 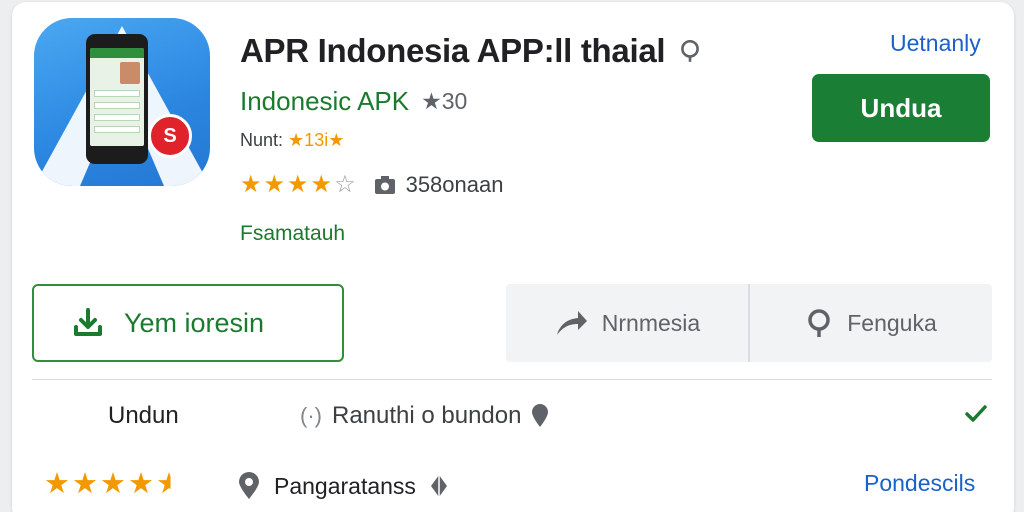 What do you see at coordinates (371, 185) in the screenshot?
I see `rating-row: ★ ★ ★ ★ ☆ 358onaan` at bounding box center [371, 185].